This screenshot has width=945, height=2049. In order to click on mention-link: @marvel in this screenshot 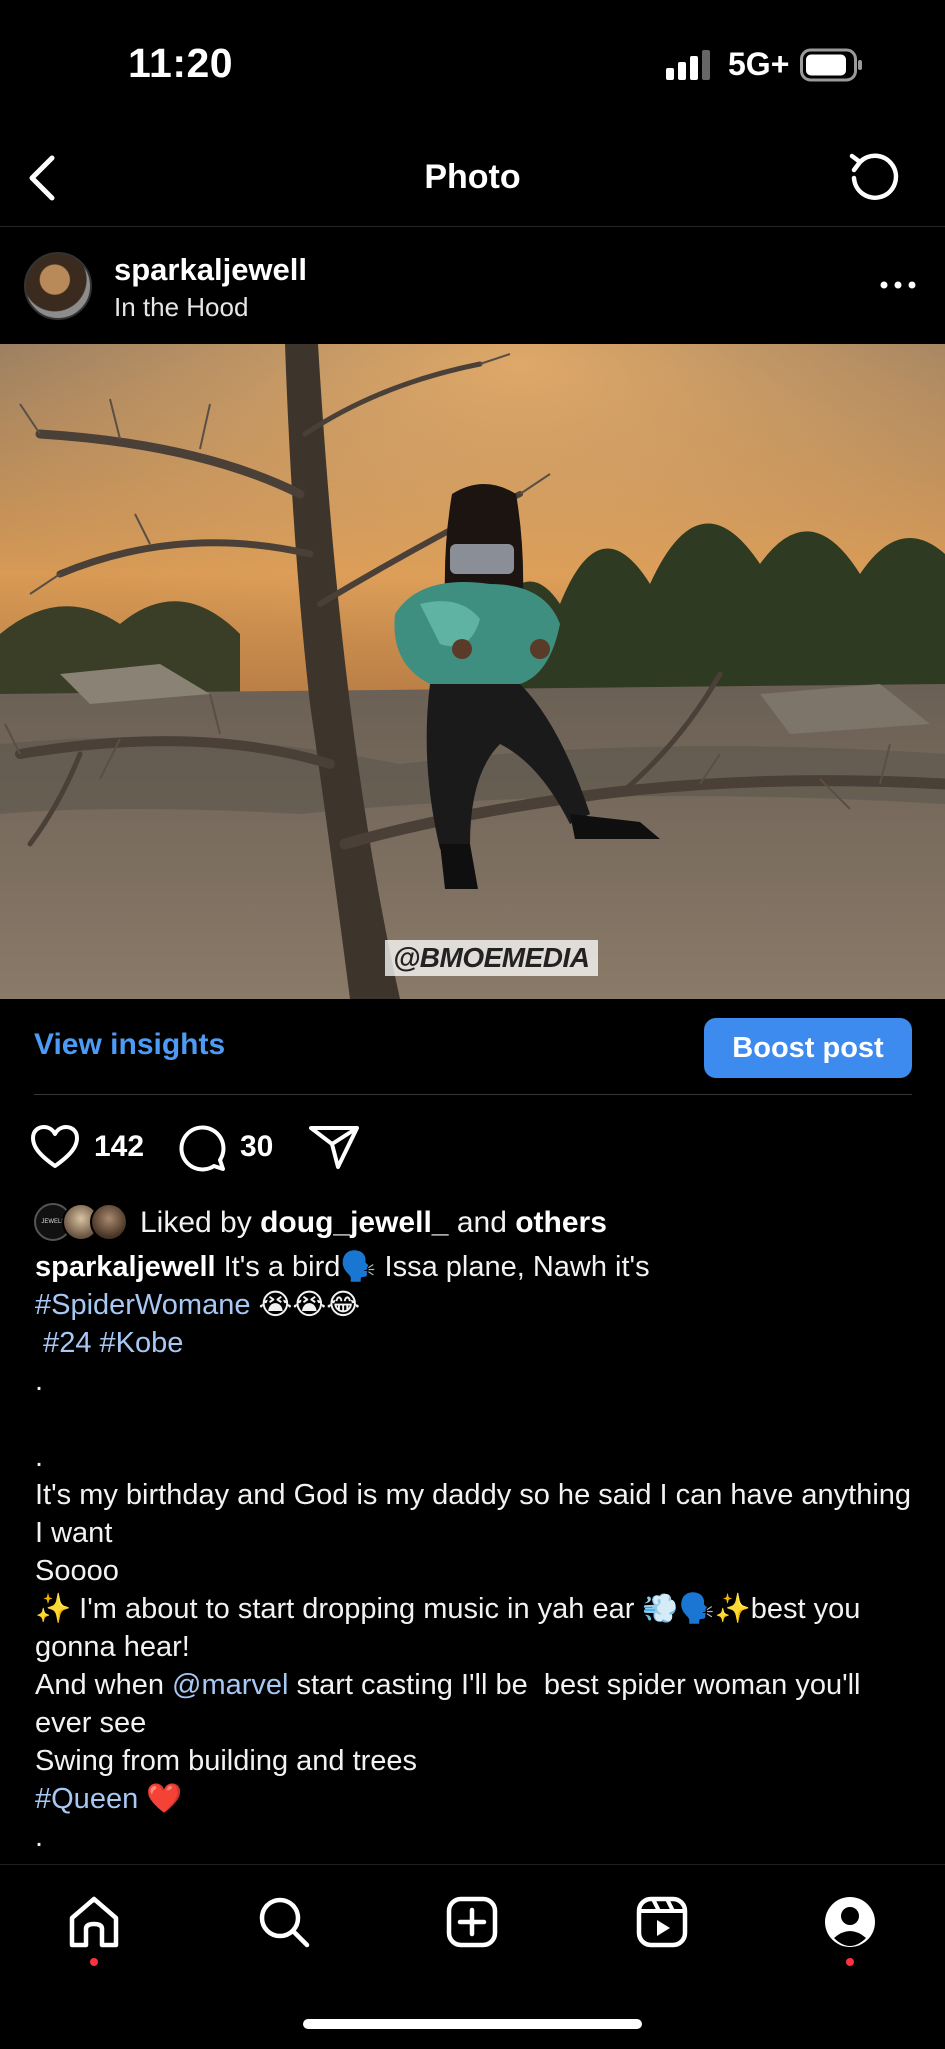, I will do `click(230, 1685)`.